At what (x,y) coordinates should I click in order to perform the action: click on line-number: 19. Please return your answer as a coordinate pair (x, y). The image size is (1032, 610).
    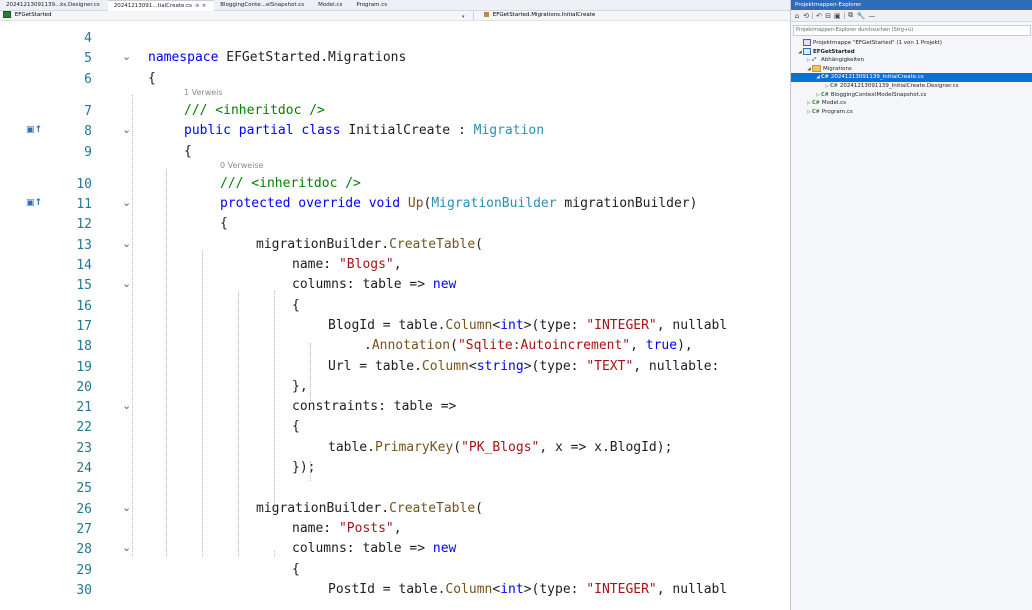
    Looking at the image, I should click on (84, 367).